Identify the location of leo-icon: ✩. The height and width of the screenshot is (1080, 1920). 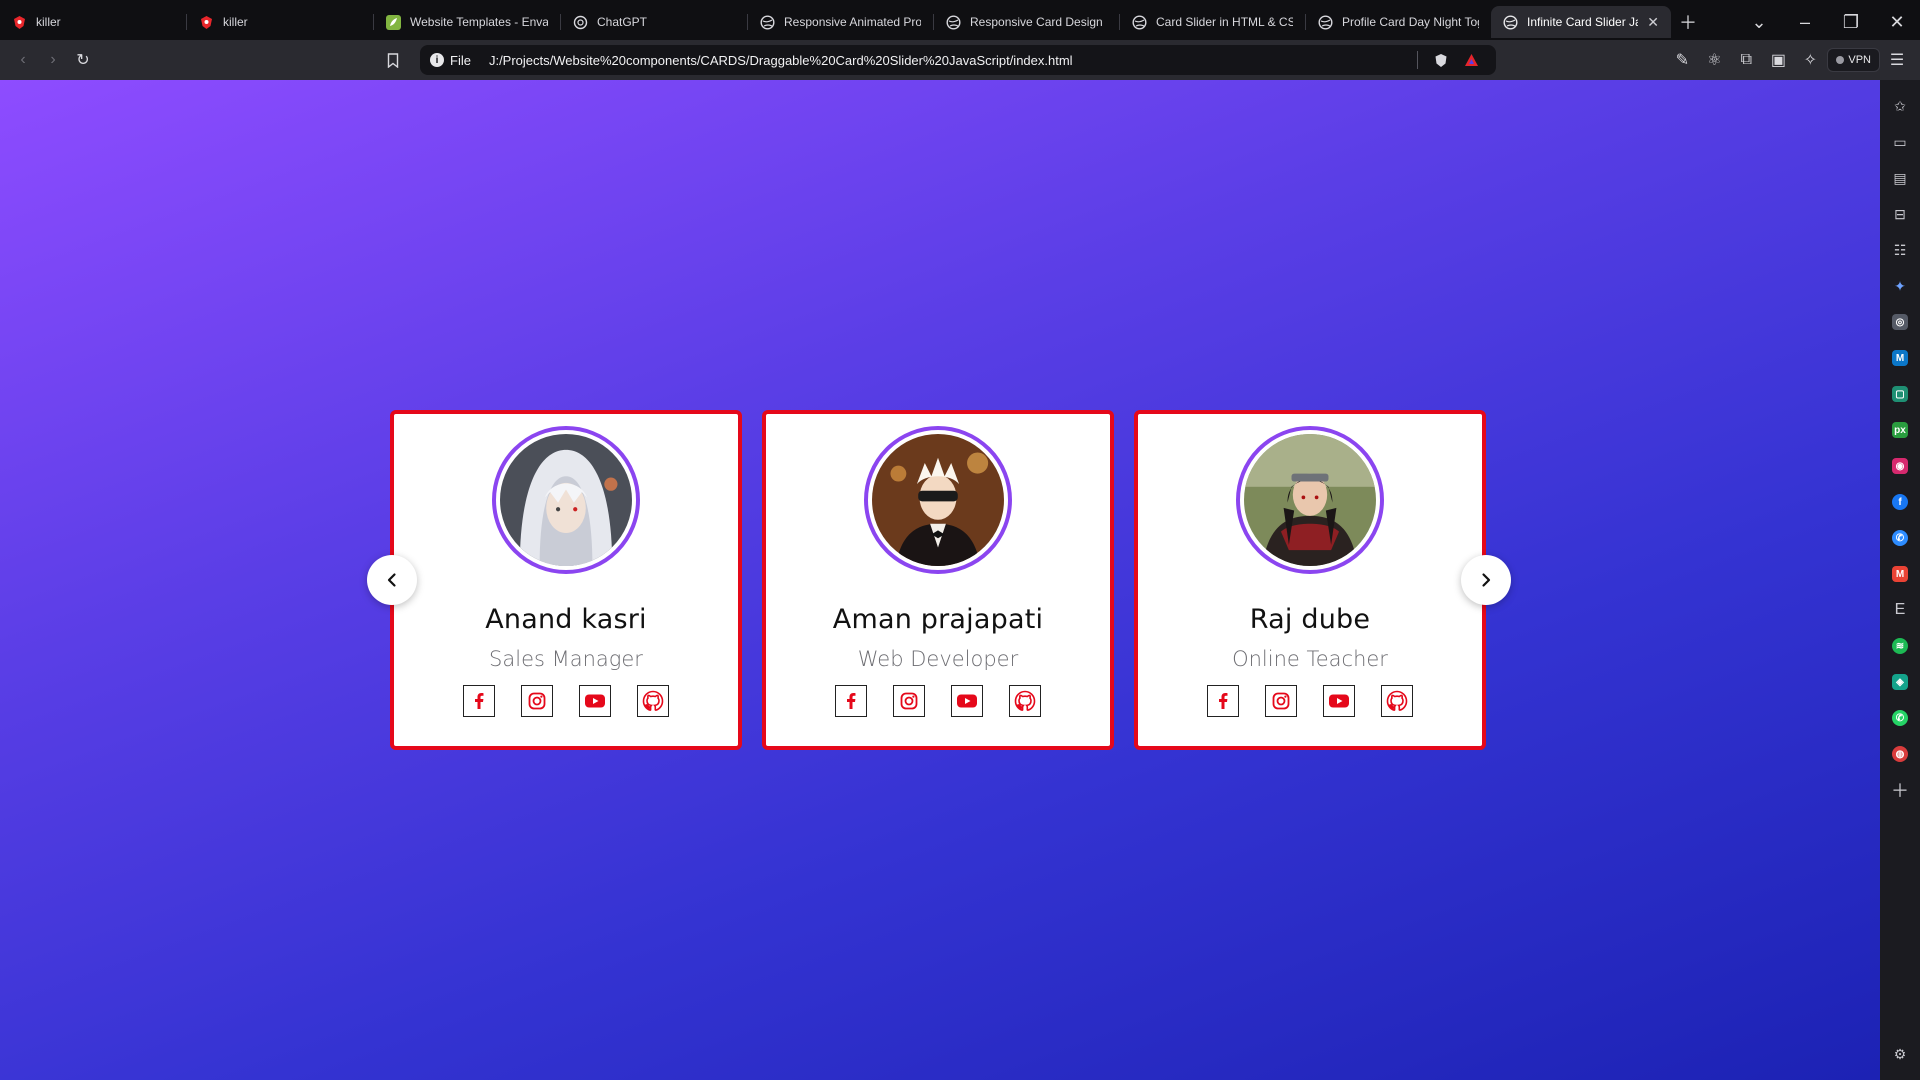
(1900, 106).